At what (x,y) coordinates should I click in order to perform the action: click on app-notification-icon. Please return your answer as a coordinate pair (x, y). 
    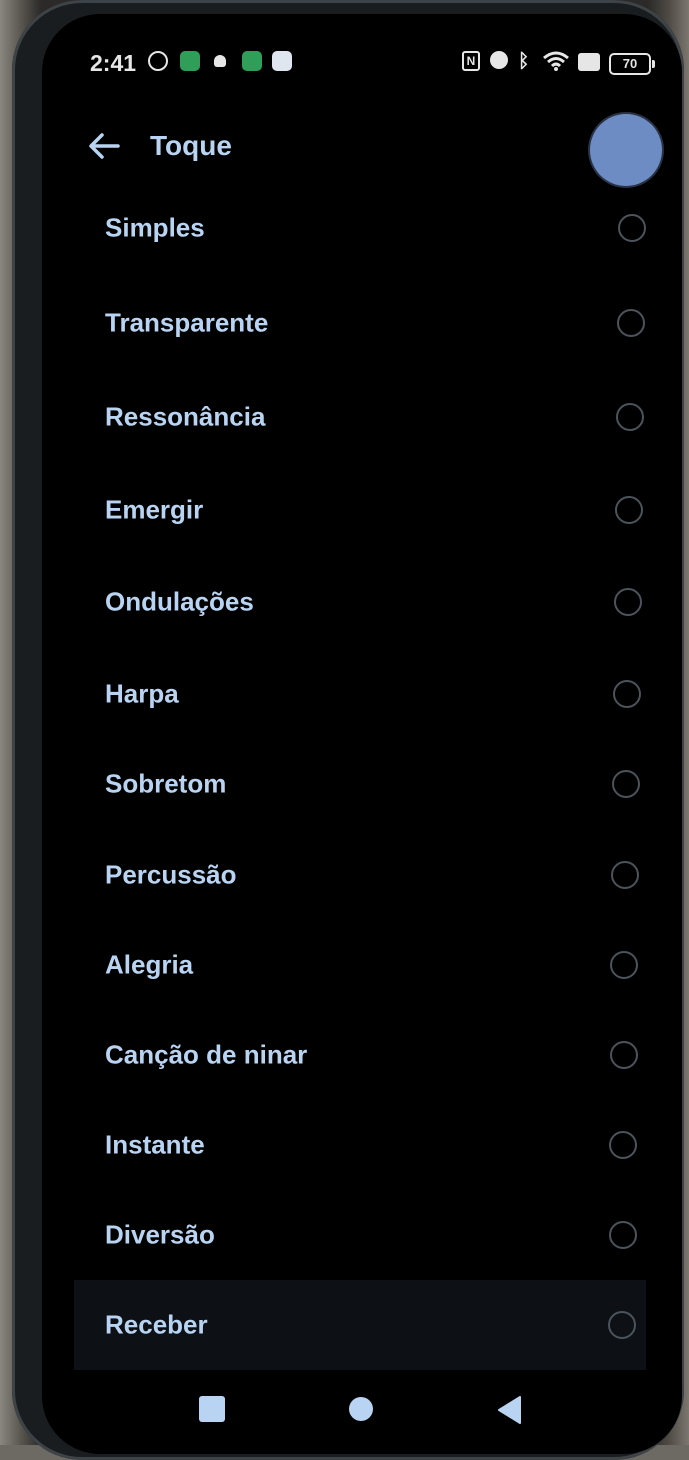
    Looking at the image, I should click on (158, 61).